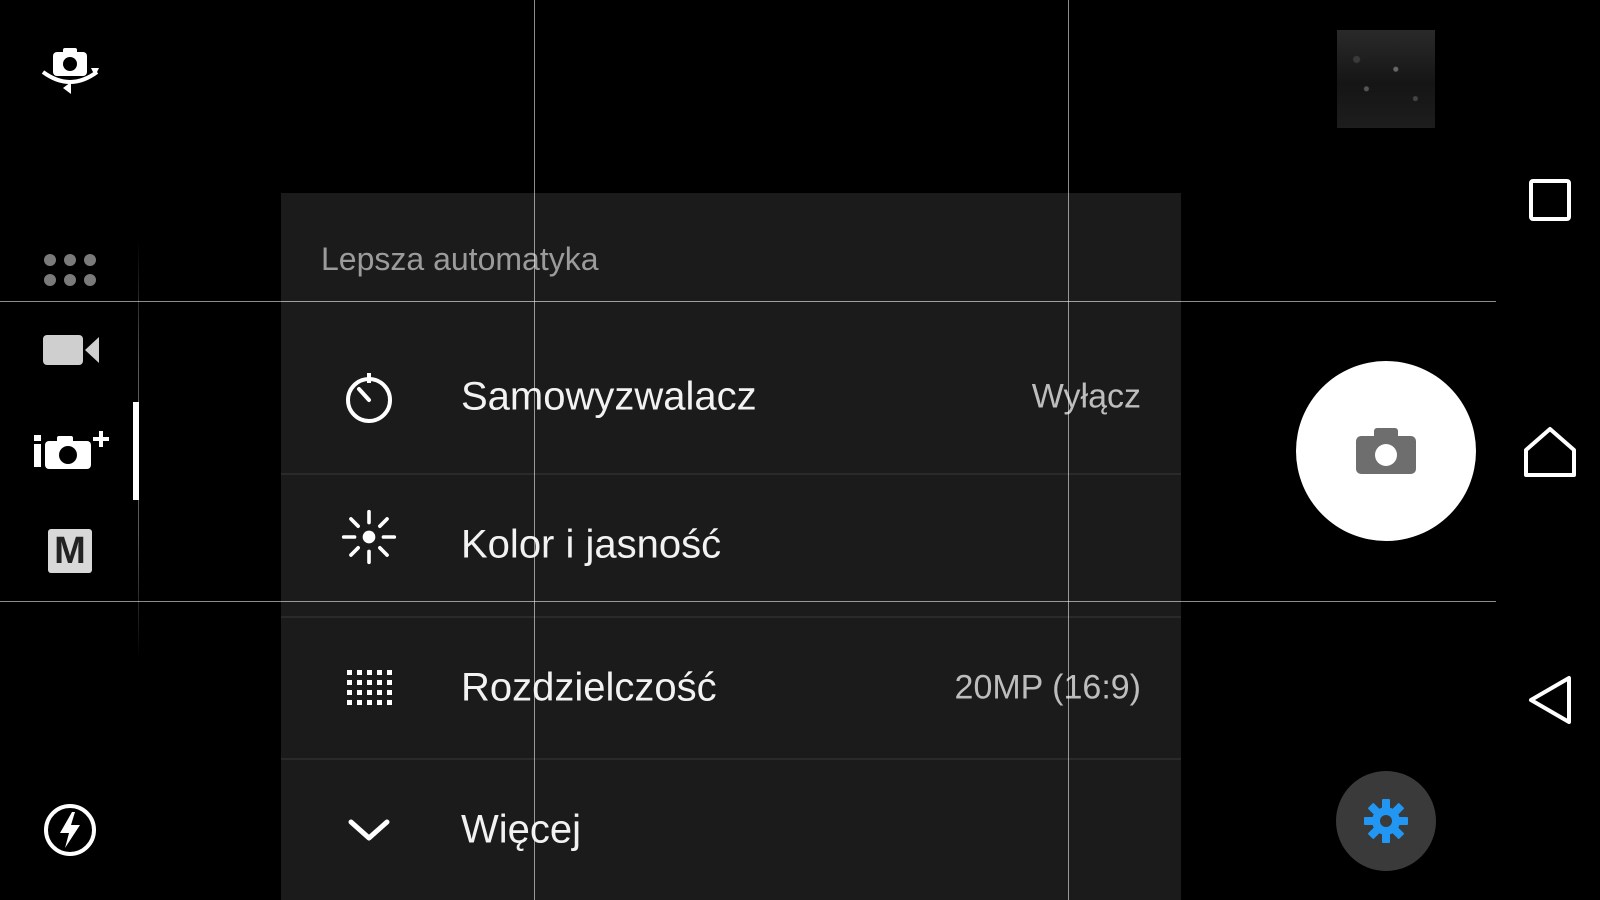 The image size is (1600, 900). I want to click on switch-camera-icon, so click(70, 71).